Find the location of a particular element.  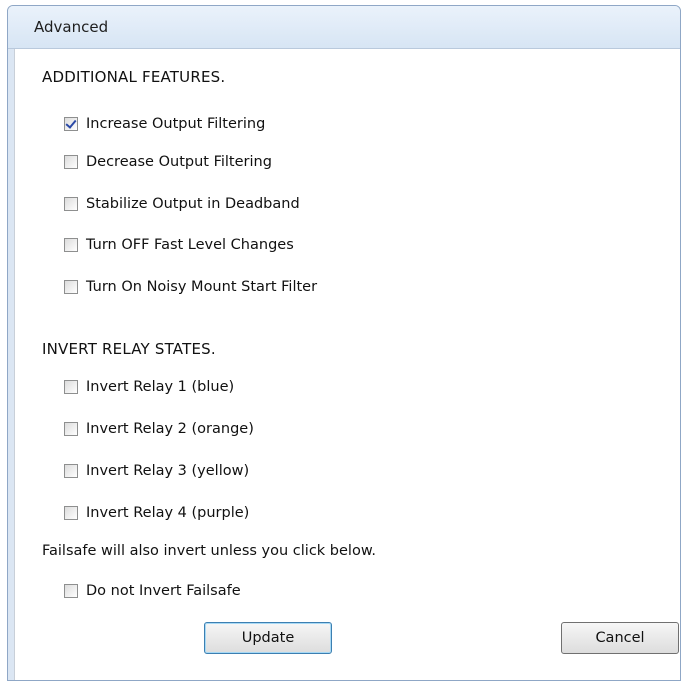

invert-relay-2-checkbox: Invert Relay 2 (orange) is located at coordinates (159, 429).